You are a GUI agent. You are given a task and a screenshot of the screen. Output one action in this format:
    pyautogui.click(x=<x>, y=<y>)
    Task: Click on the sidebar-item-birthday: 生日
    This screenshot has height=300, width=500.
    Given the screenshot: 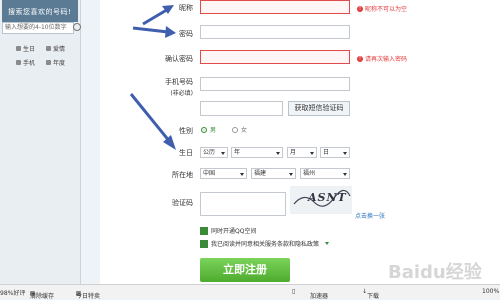 What is the action you would take?
    pyautogui.click(x=25, y=48)
    